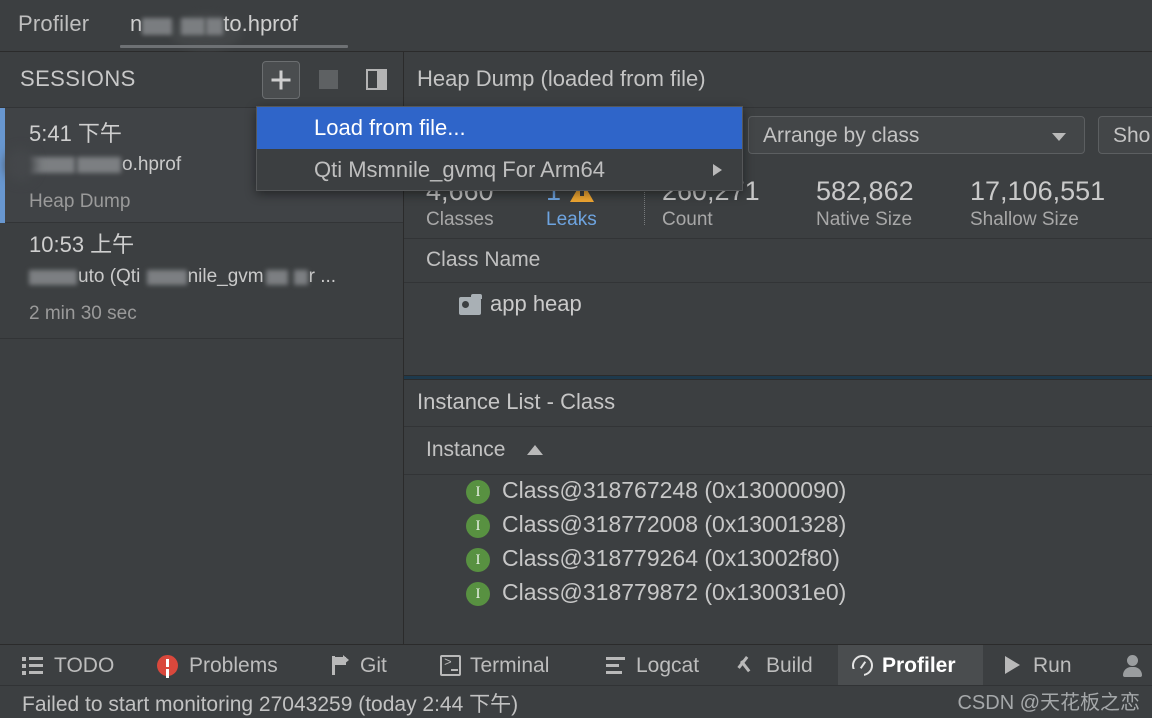  What do you see at coordinates (1132, 135) in the screenshot?
I see `show-button-label: Sho` at bounding box center [1132, 135].